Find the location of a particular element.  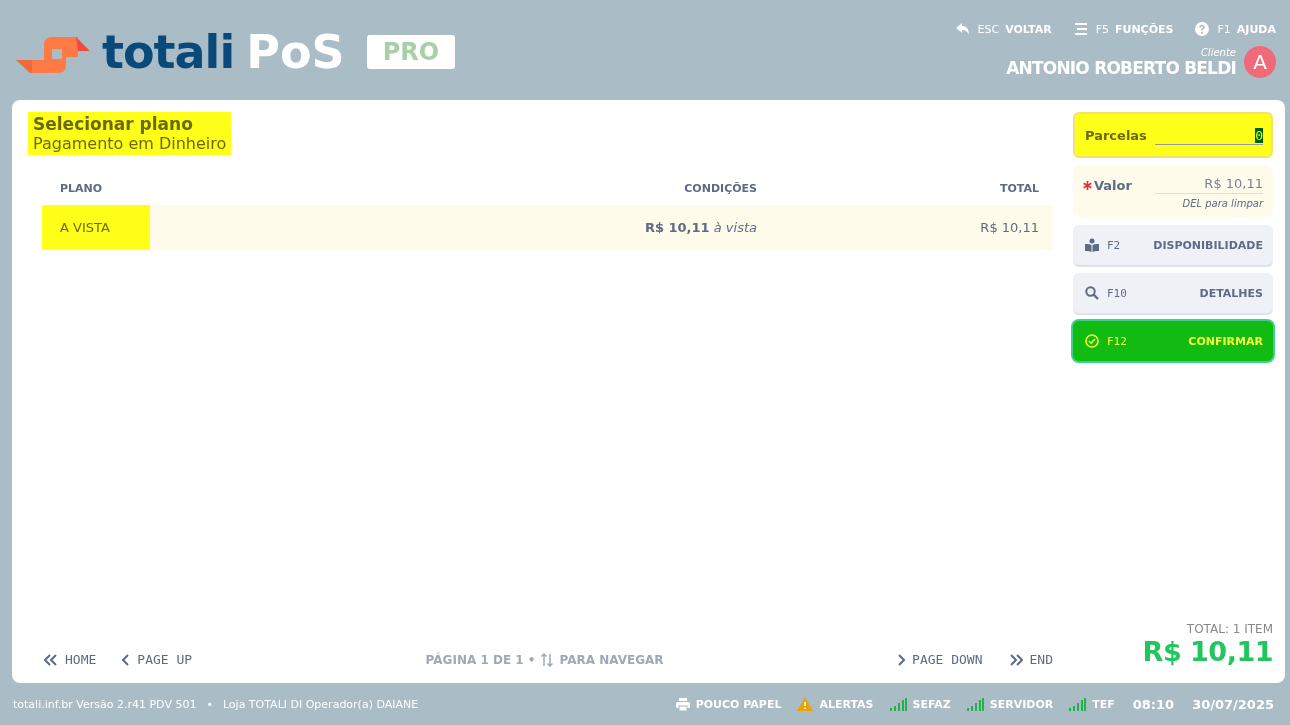

end-link: END is located at coordinates (1030, 659).